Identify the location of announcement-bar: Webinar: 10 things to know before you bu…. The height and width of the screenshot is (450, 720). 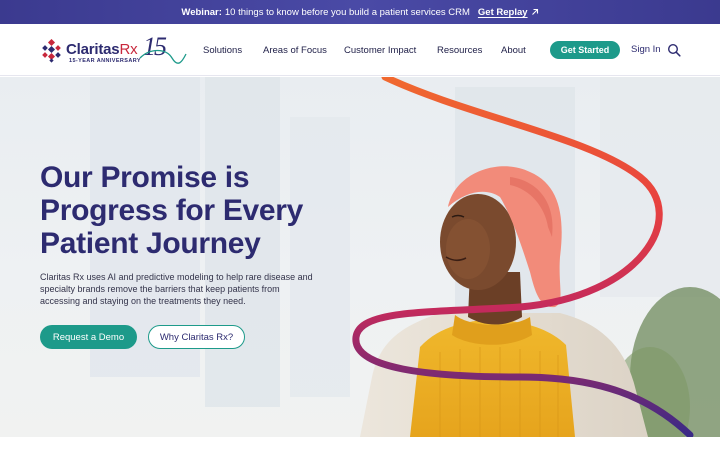
(360, 12).